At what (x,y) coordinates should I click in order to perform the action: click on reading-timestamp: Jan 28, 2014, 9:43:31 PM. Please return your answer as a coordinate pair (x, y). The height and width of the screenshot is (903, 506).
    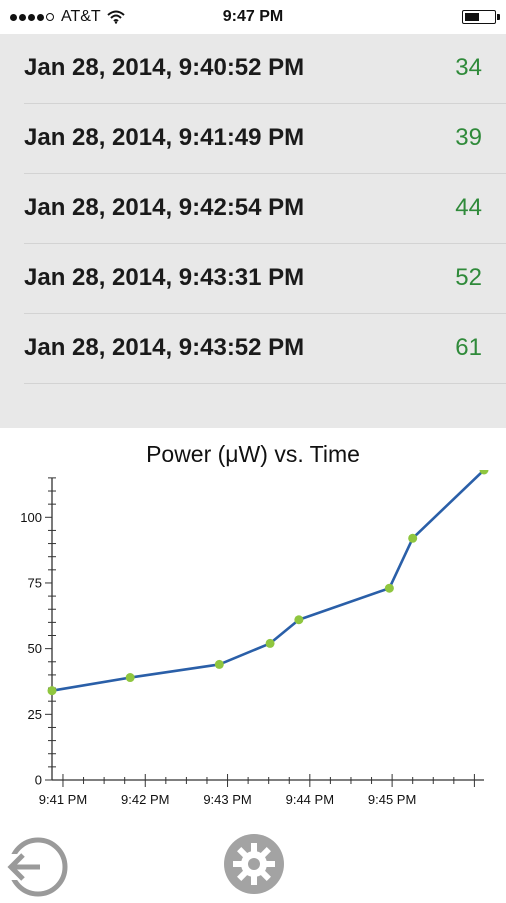
    Looking at the image, I should click on (164, 277).